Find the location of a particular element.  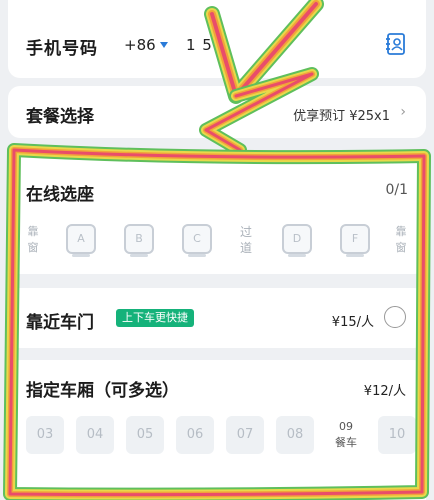

dining-car: 09 餐车 is located at coordinates (346, 435).